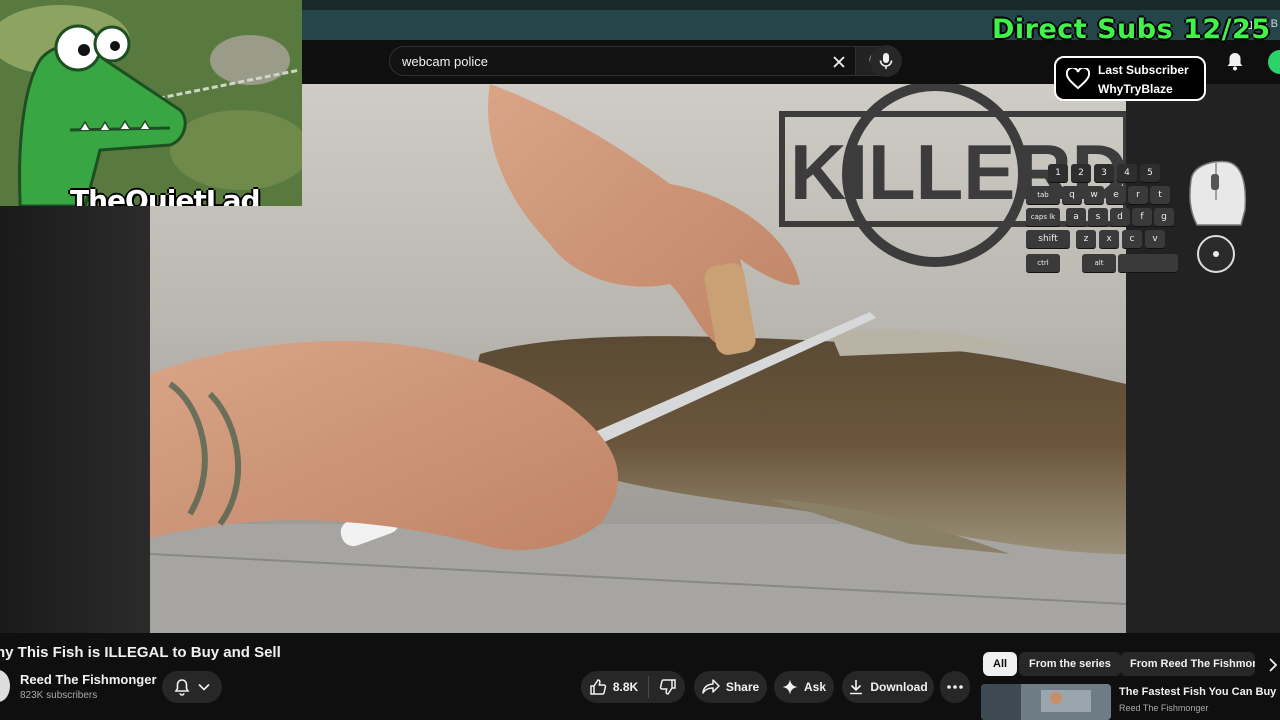  What do you see at coordinates (598, 687) in the screenshot?
I see `thumbs-up-icon` at bounding box center [598, 687].